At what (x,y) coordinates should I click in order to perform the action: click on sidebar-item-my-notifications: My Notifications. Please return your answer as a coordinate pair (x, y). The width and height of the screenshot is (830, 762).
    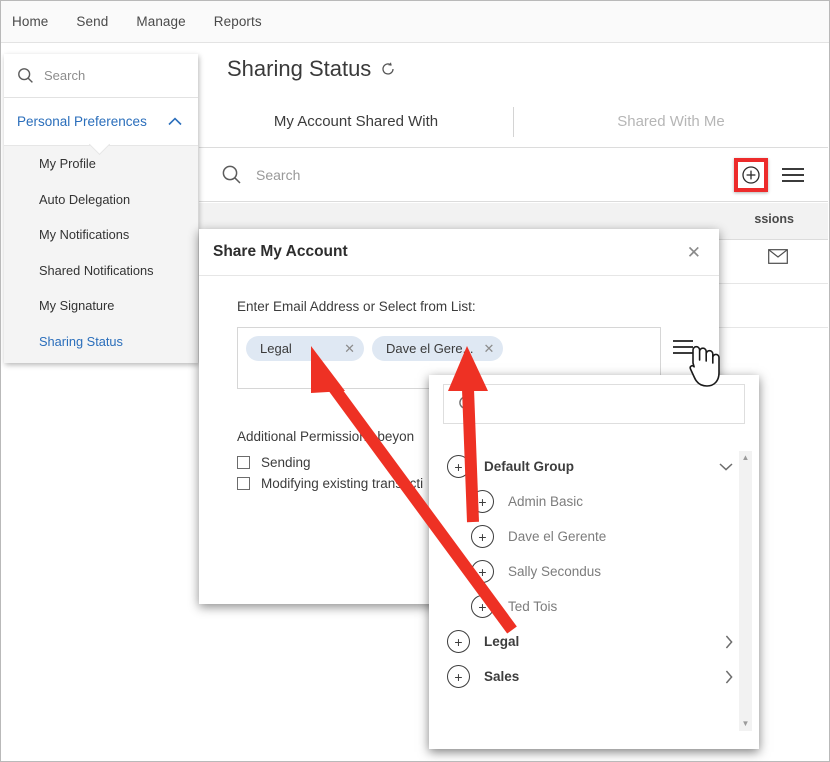
    Looking at the image, I should click on (101, 235).